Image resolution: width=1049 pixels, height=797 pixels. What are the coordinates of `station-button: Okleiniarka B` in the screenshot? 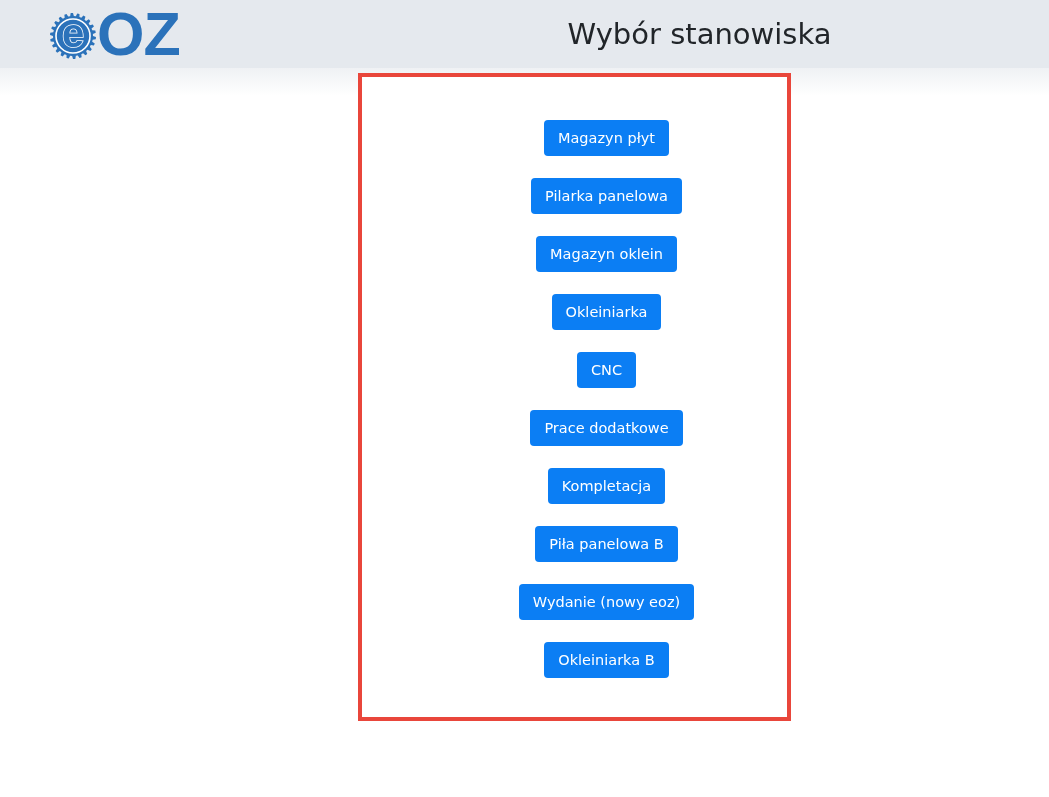 It's located at (606, 660).